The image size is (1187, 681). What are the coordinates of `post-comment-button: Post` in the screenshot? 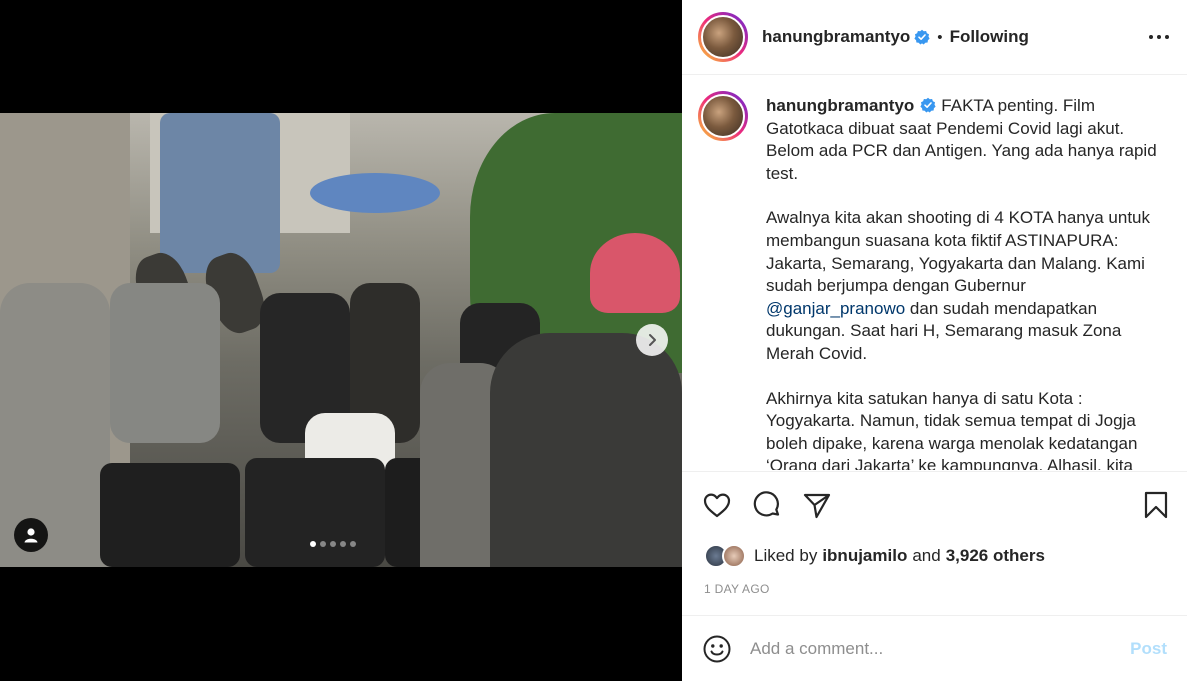 It's located at (1148, 649).